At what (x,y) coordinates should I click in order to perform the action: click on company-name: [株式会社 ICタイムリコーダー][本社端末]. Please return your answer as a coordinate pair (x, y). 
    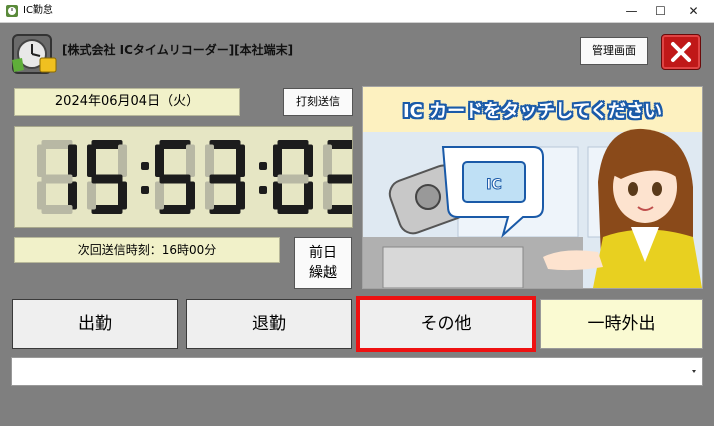
    Looking at the image, I should click on (178, 50).